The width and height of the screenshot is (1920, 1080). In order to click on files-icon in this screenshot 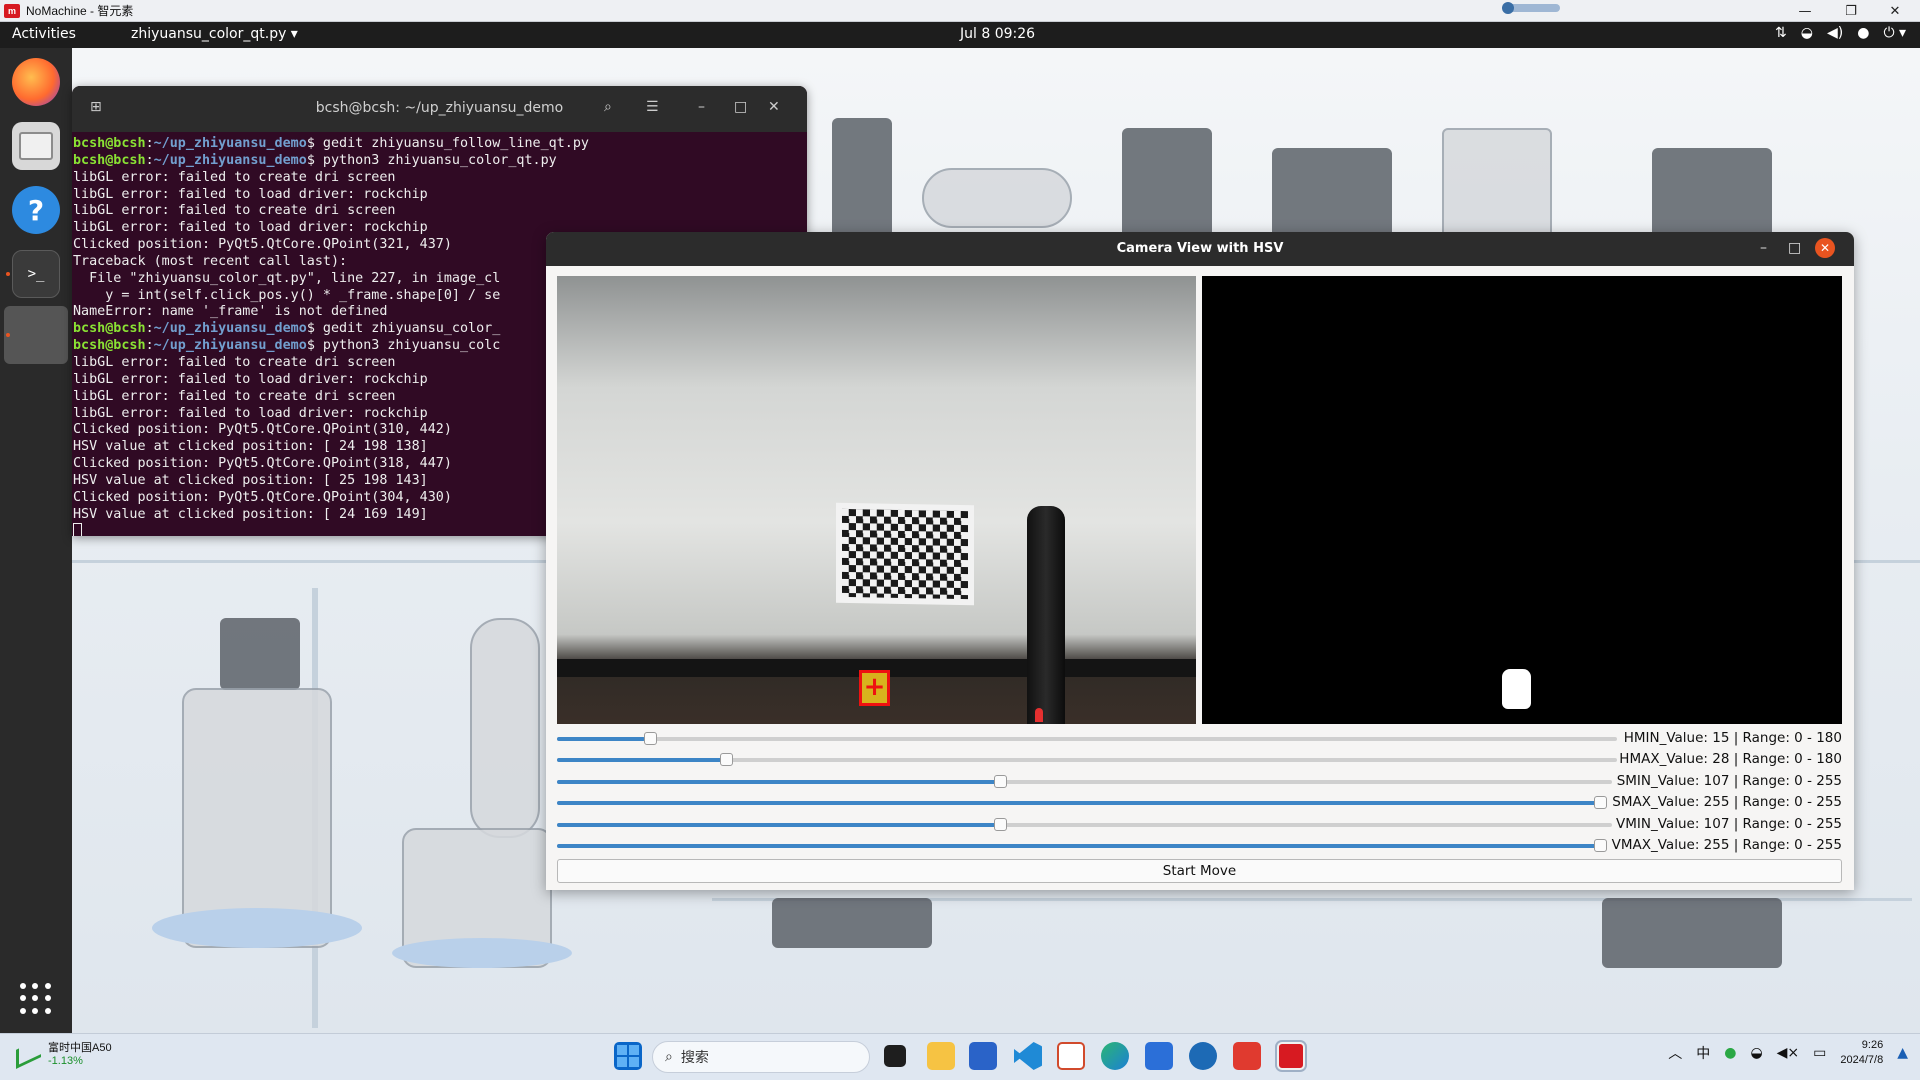, I will do `click(36, 146)`.